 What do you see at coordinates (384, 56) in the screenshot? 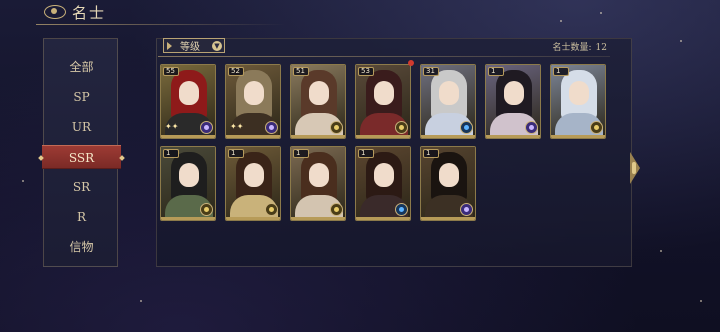
I see `toolbar-divider` at bounding box center [384, 56].